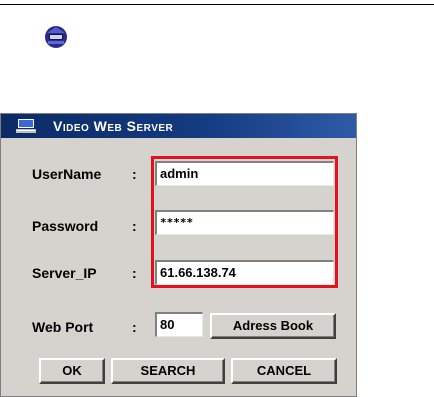 This screenshot has width=434, height=397. I want to click on address-book-button: Adress Book, so click(273, 326).